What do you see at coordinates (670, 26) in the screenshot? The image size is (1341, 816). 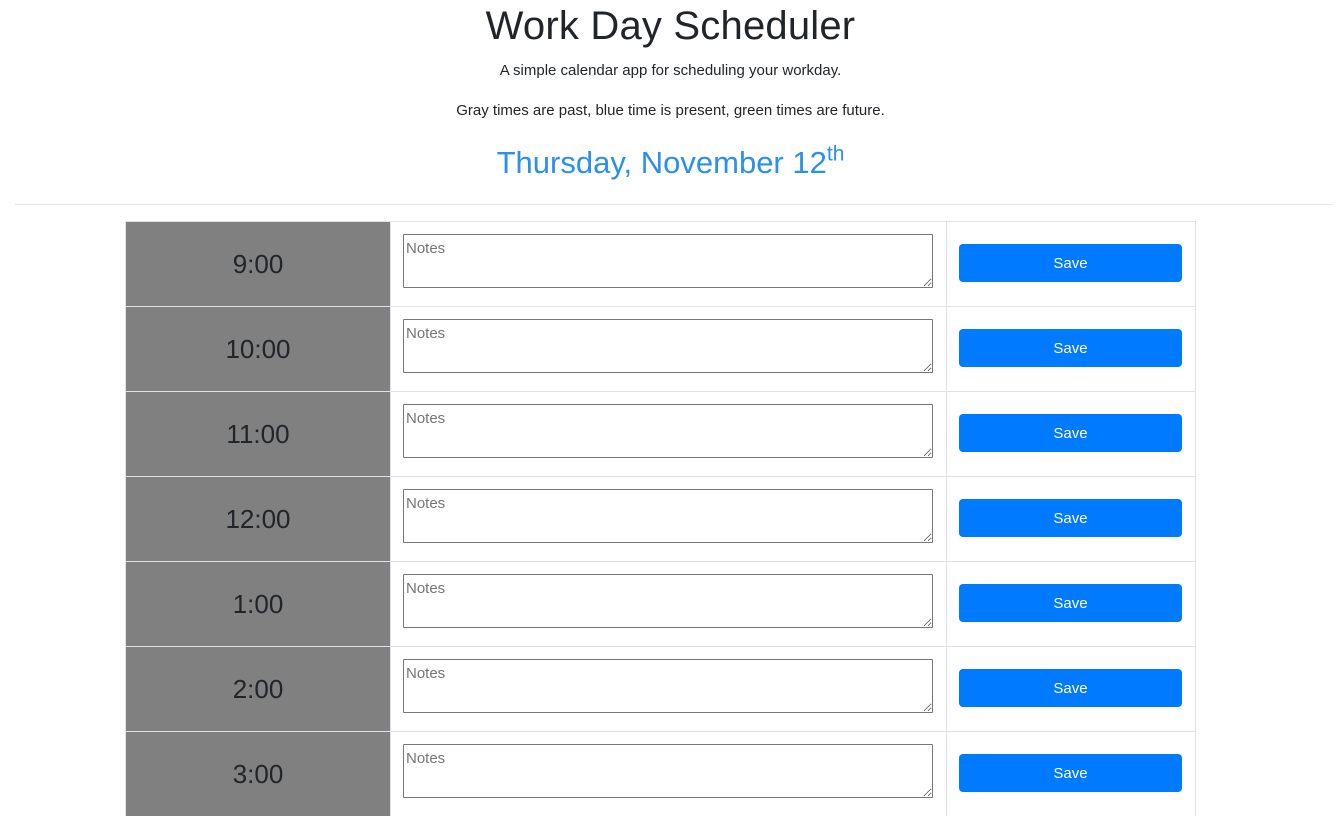 I see `page-title: Work Day Scheduler` at bounding box center [670, 26].